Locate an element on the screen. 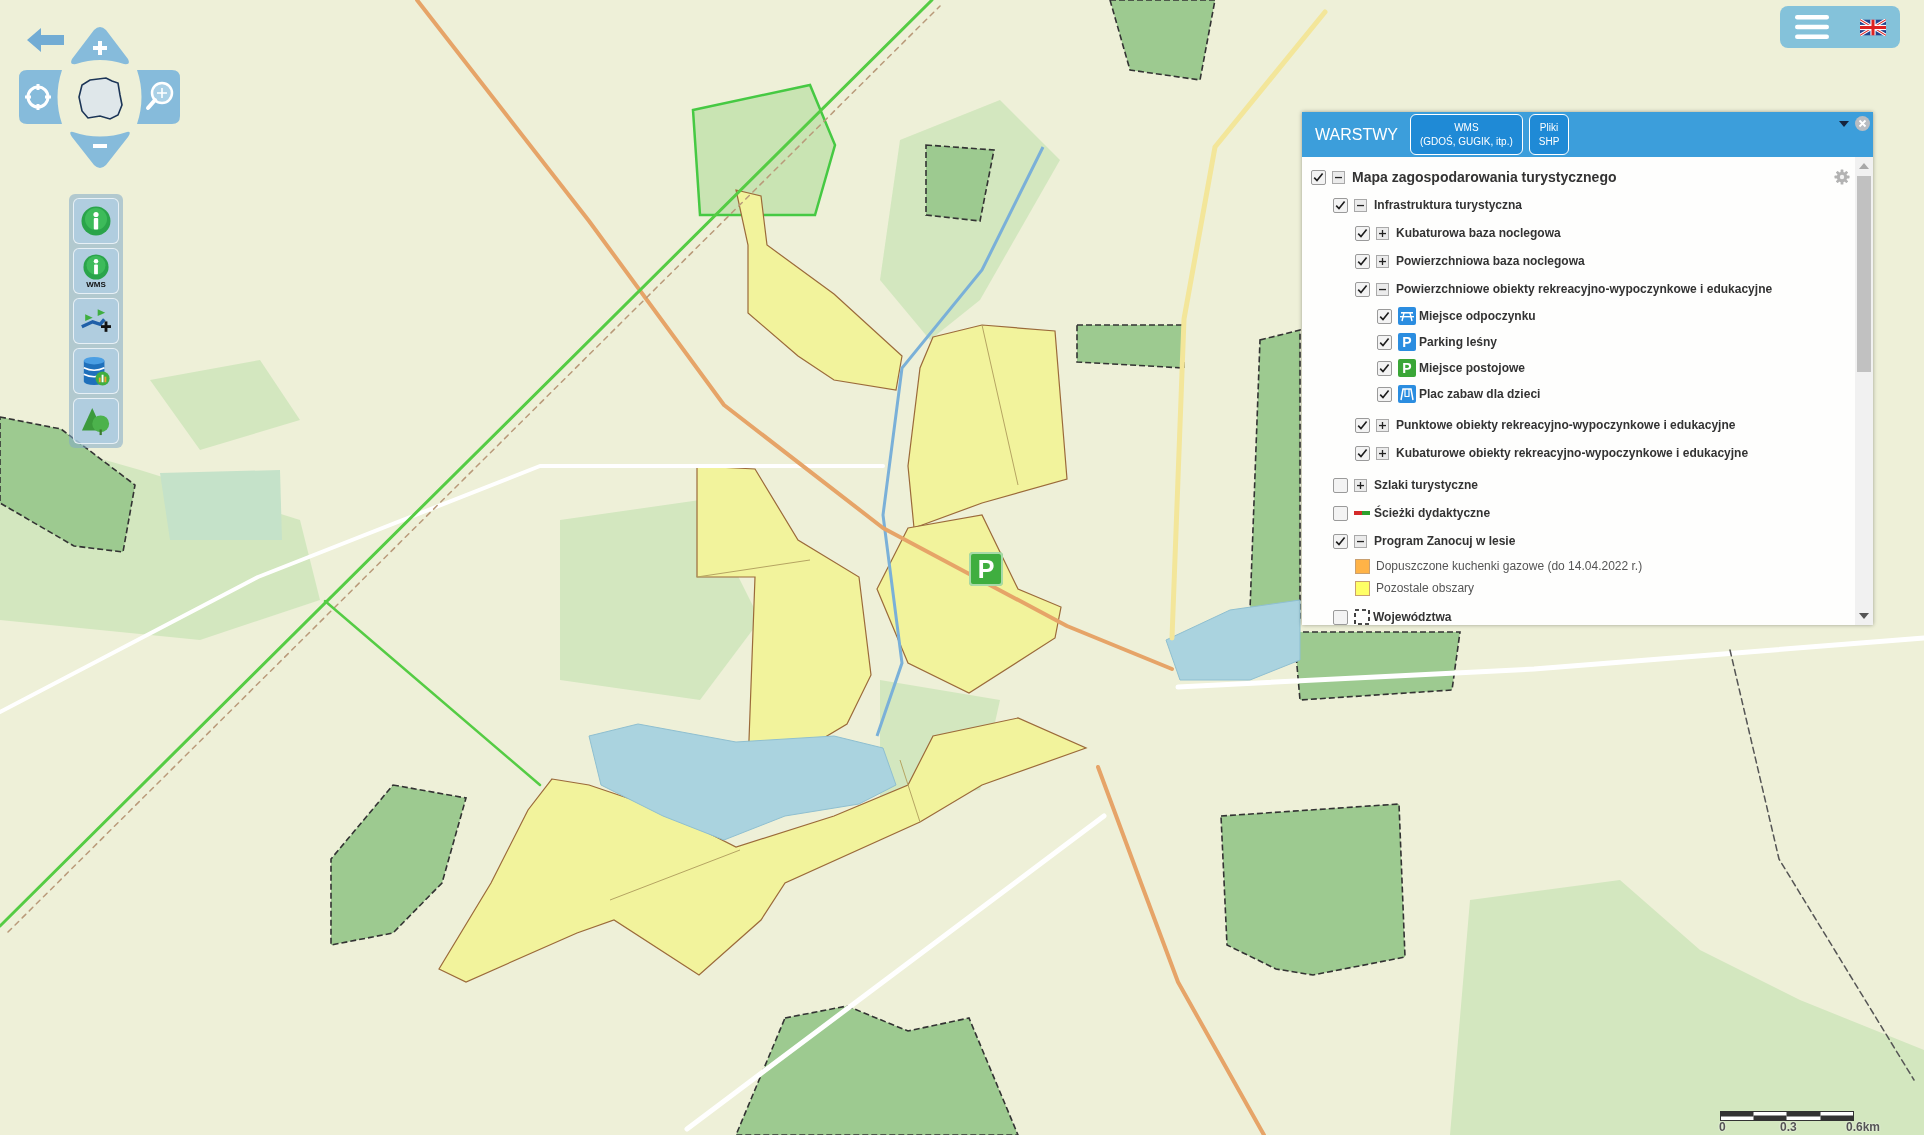 This screenshot has width=1924, height=1135. parking-marker: P is located at coordinates (986, 569).